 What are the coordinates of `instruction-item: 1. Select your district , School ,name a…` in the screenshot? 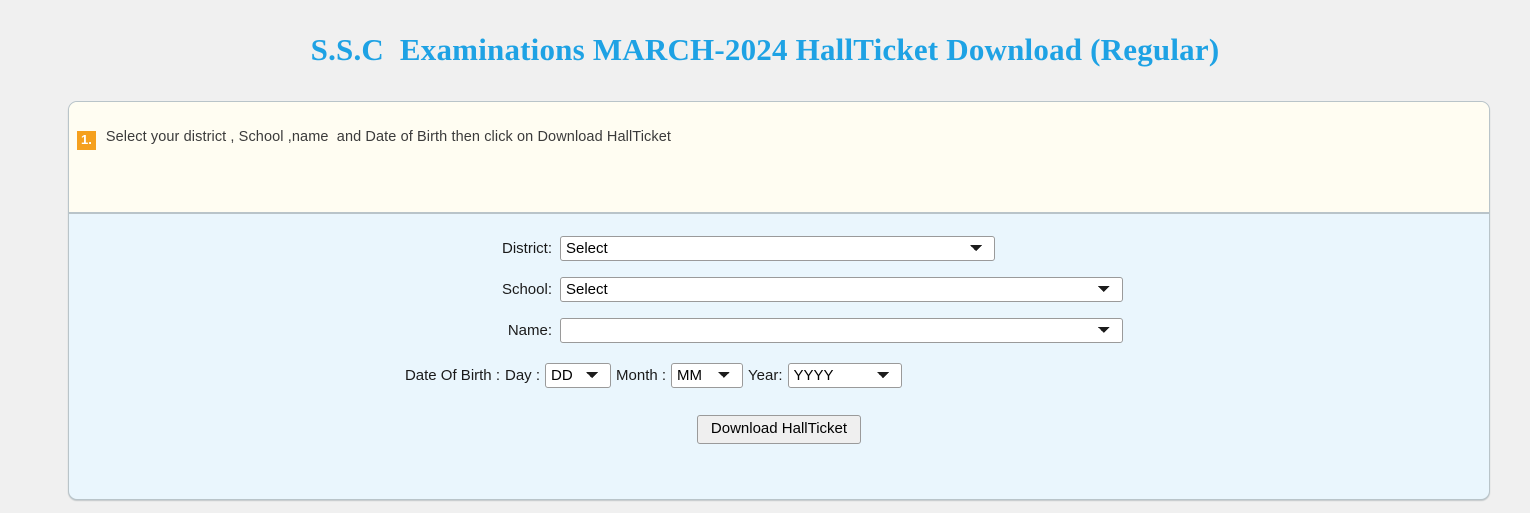 It's located at (781, 139).